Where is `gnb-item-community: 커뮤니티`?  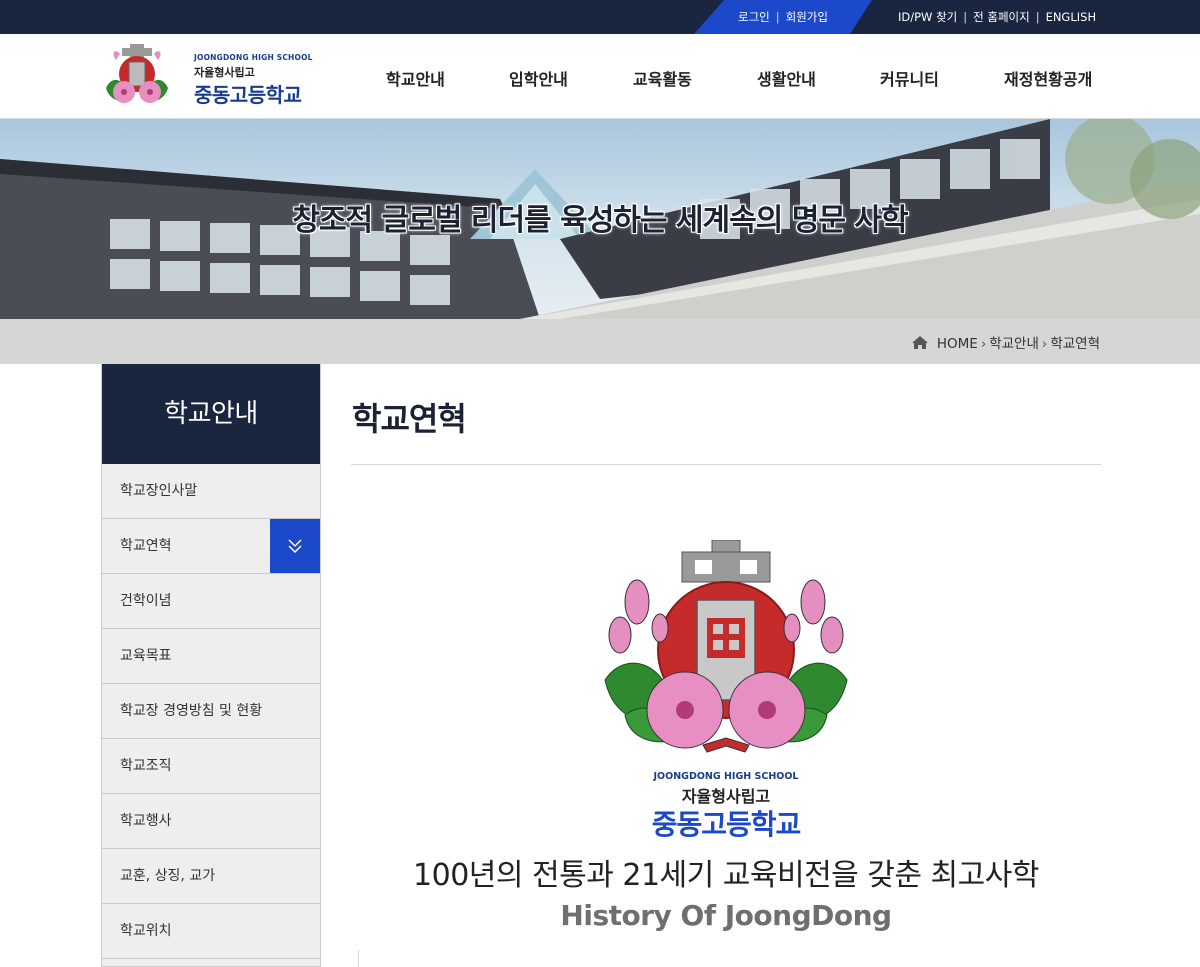
gnb-item-community: 커뮤니티 is located at coordinates (909, 78).